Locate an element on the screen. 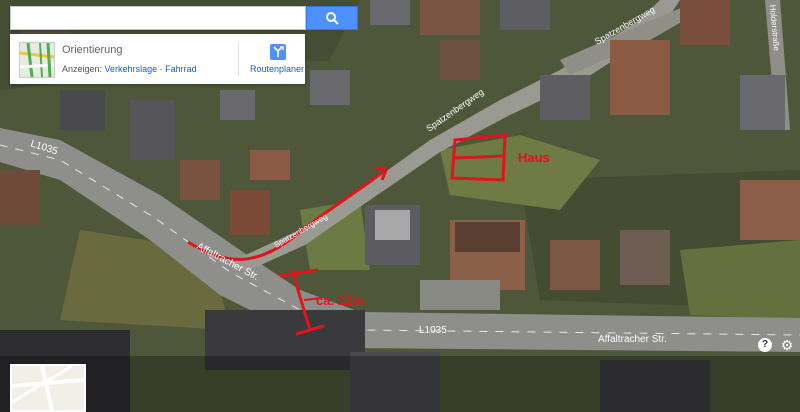 The image size is (800, 412). mini-map-toggle is located at coordinates (48, 388).